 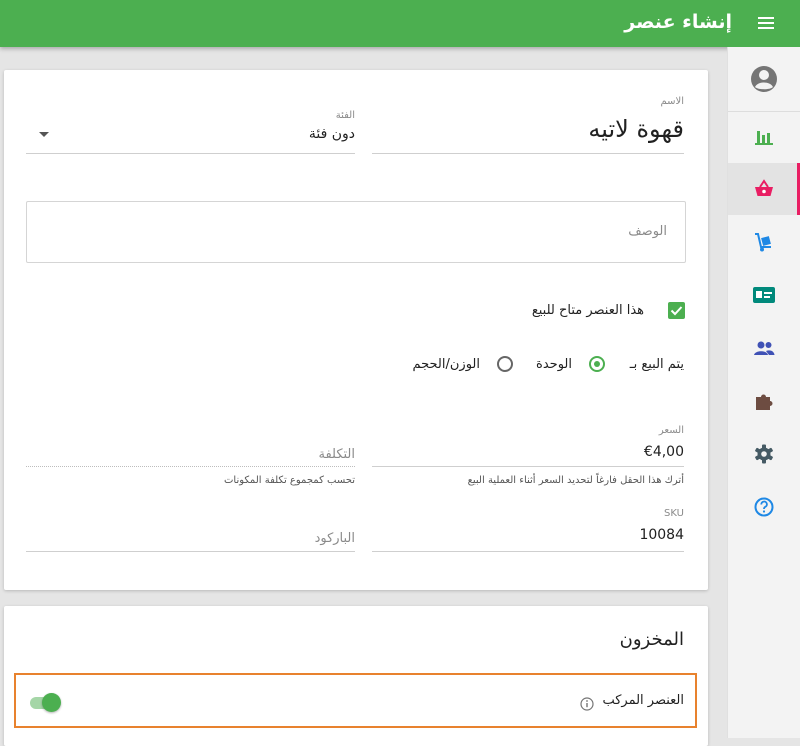 I want to click on nav-reports, so click(x=764, y=136).